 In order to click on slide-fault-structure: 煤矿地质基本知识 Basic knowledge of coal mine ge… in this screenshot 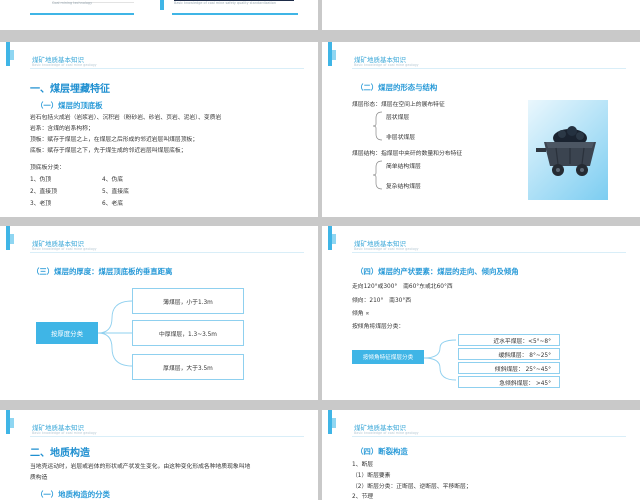, I will do `click(481, 455)`.